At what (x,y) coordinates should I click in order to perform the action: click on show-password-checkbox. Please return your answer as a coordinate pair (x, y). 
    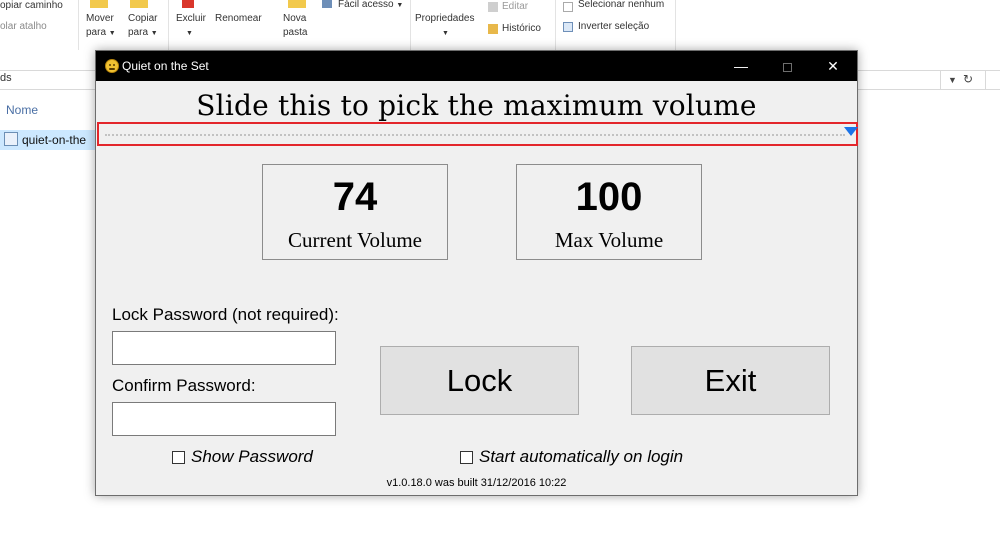
    Looking at the image, I should click on (178, 457).